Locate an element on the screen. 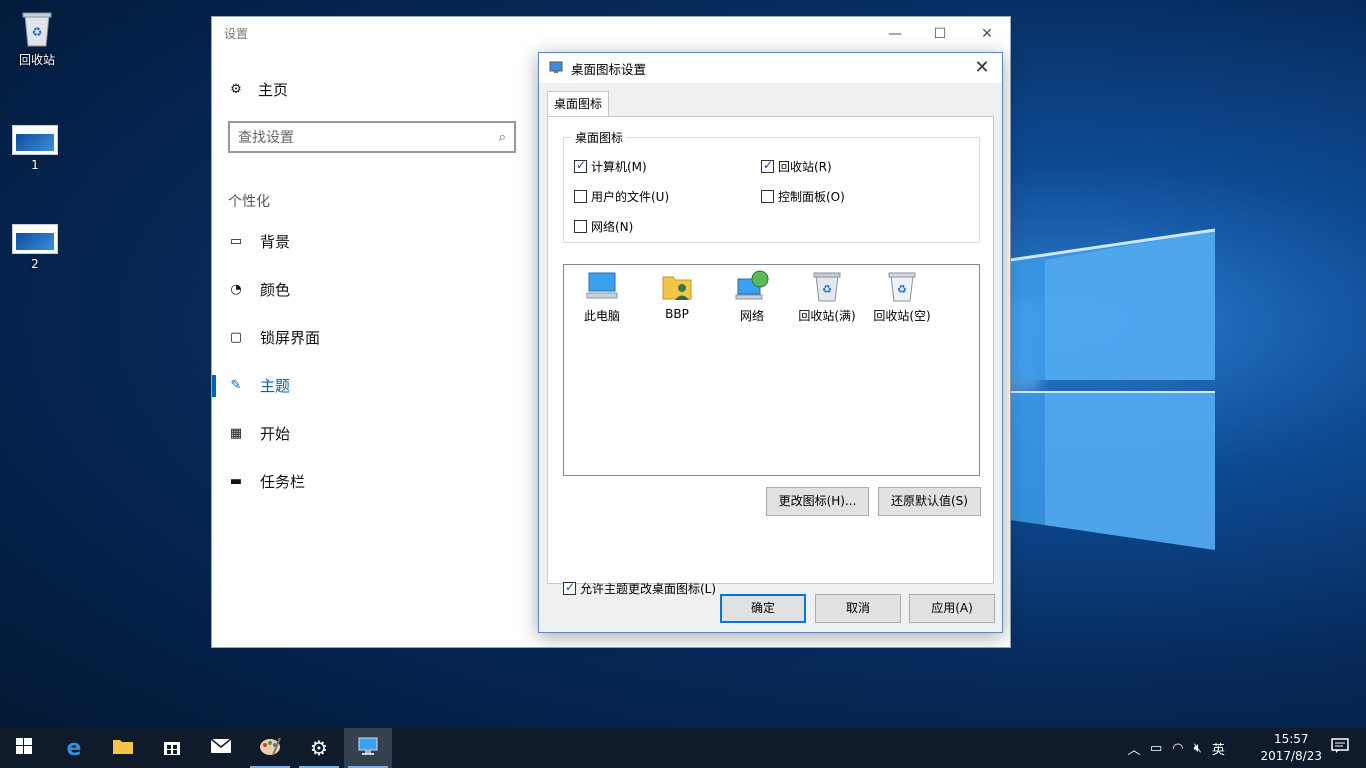 Image resolution: width=1366 pixels, height=768 pixels. desktop-icon-label: 2 is located at coordinates (35, 264).